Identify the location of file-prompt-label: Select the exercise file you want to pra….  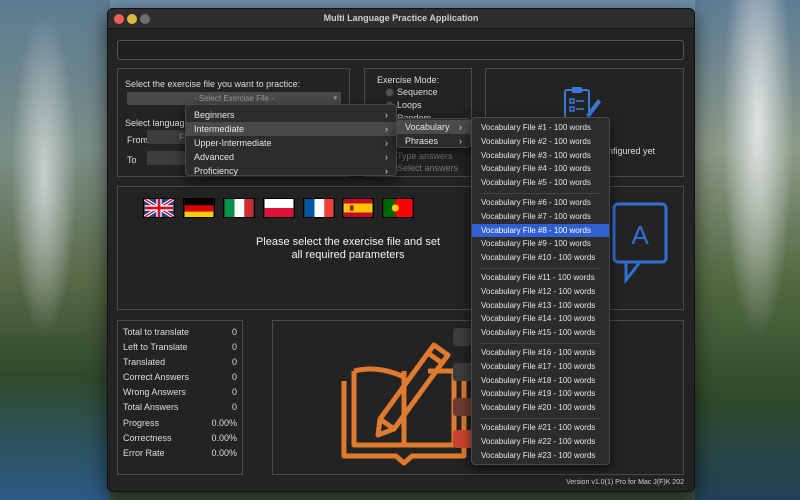
(213, 84).